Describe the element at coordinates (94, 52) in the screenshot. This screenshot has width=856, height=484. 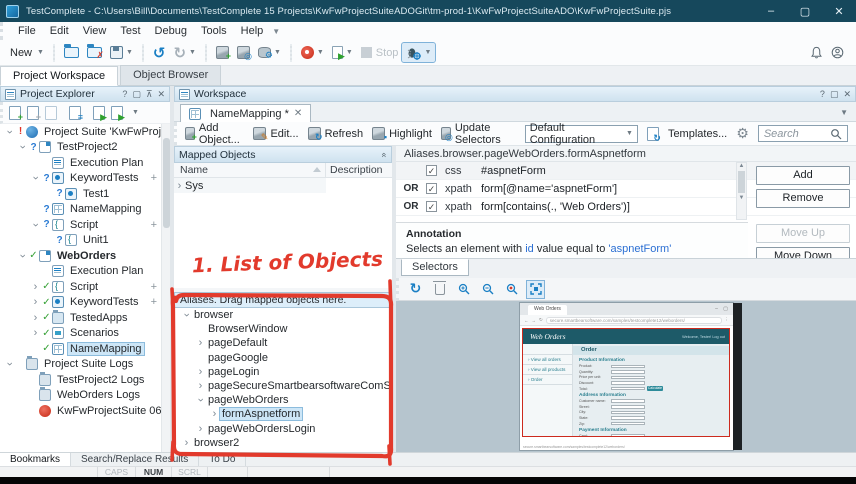
I see `close-file-button: ✗` at that location.